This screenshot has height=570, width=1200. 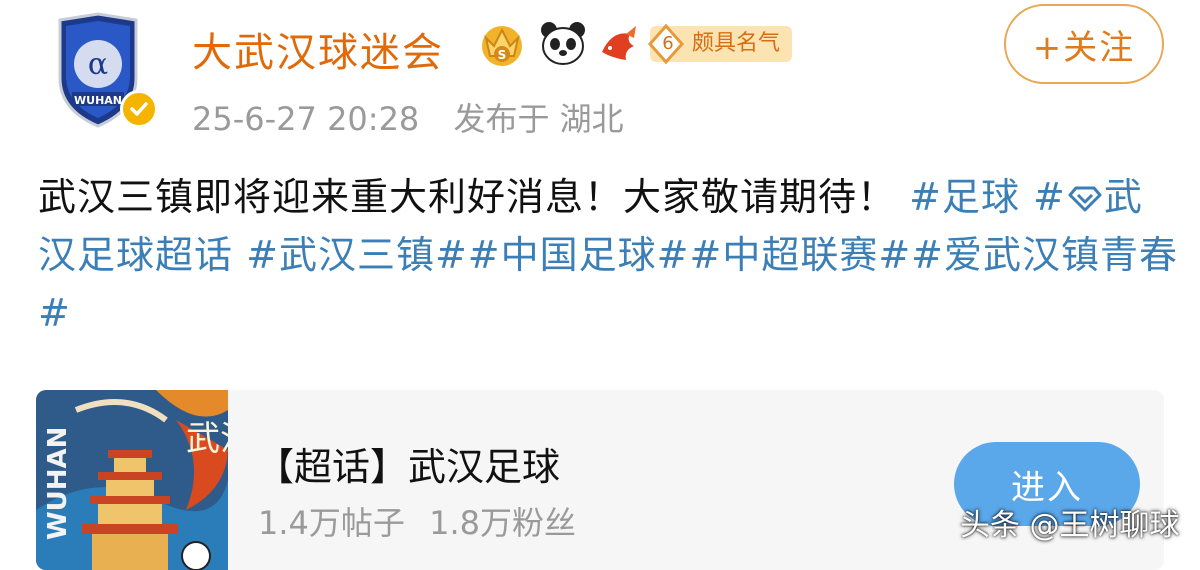 What do you see at coordinates (357, 255) in the screenshot?
I see `hashtag-wuhan-three-towns: #武汉三镇#` at bounding box center [357, 255].